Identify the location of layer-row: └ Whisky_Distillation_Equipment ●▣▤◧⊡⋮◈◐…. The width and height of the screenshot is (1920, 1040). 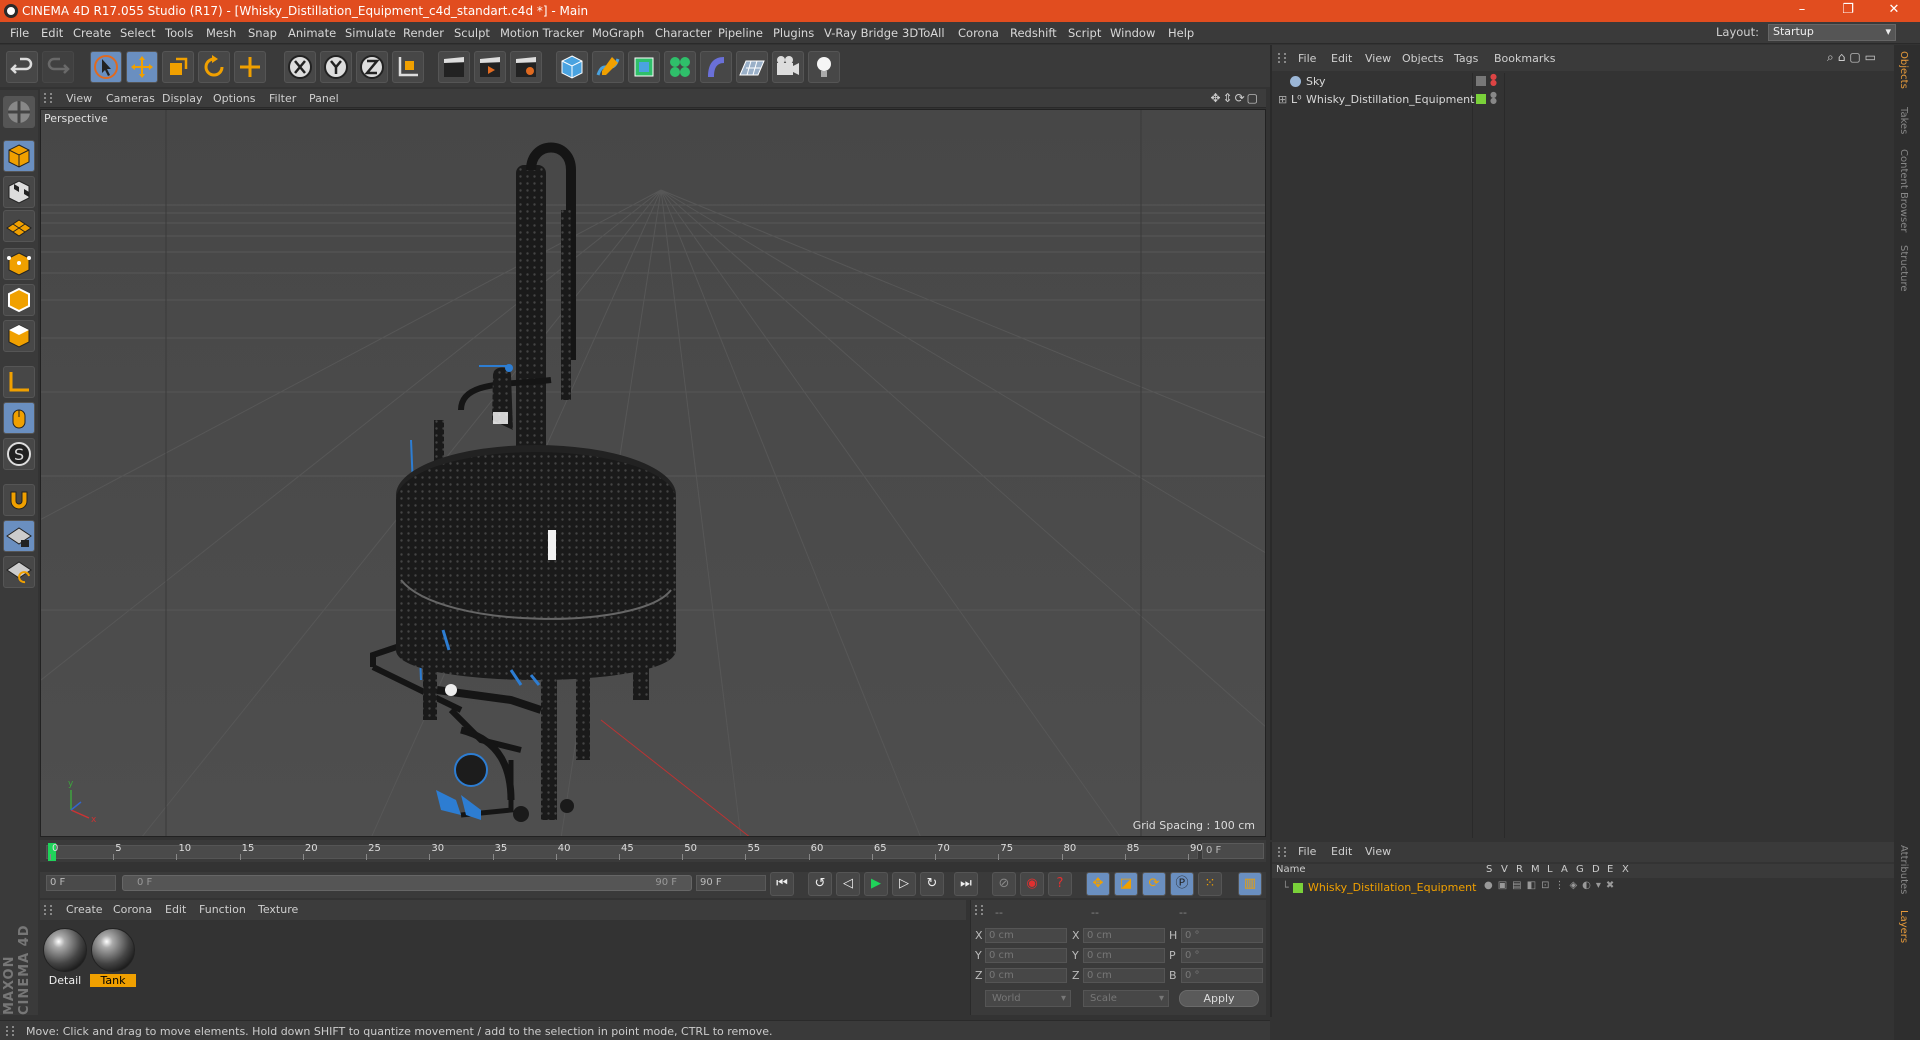
(1572, 888).